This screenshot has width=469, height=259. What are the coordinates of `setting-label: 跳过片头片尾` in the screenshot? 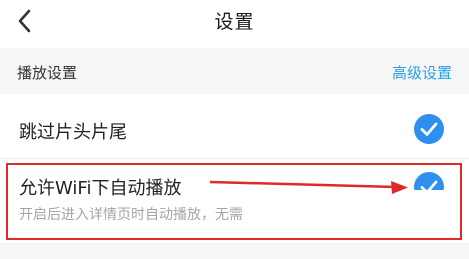 It's located at (73, 132).